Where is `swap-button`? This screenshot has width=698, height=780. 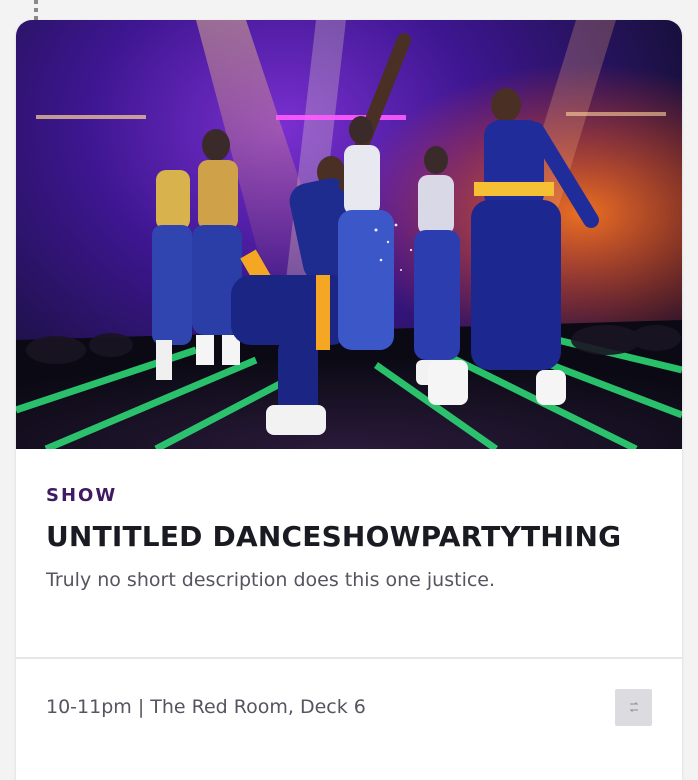 swap-button is located at coordinates (633, 707).